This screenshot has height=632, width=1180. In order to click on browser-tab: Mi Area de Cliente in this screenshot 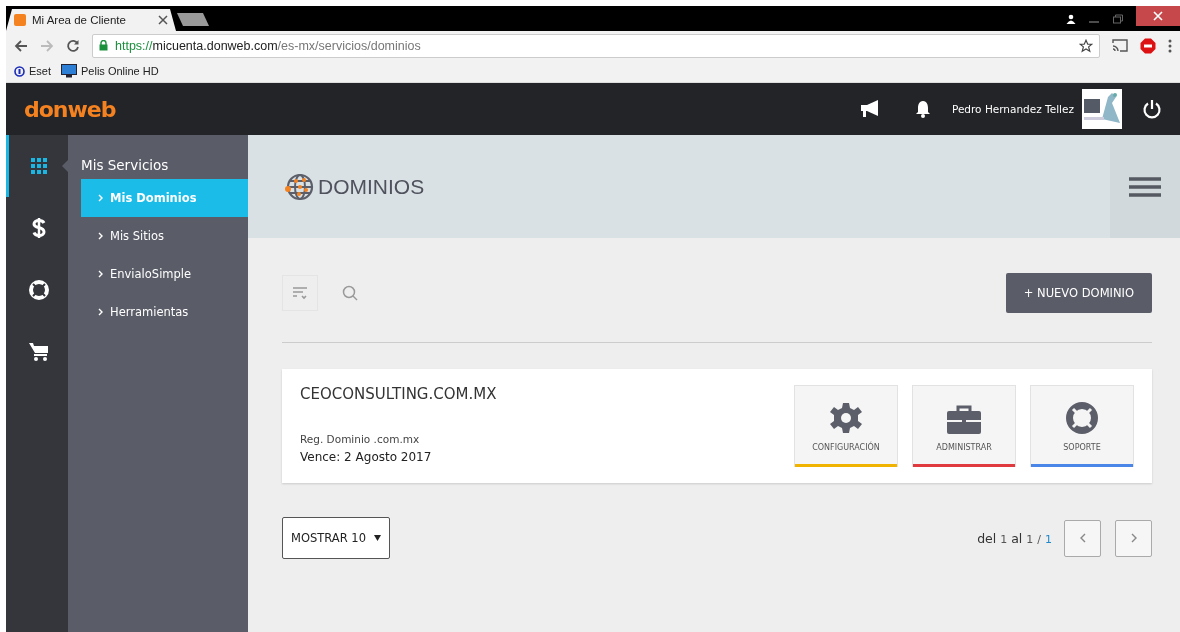, I will do `click(91, 20)`.